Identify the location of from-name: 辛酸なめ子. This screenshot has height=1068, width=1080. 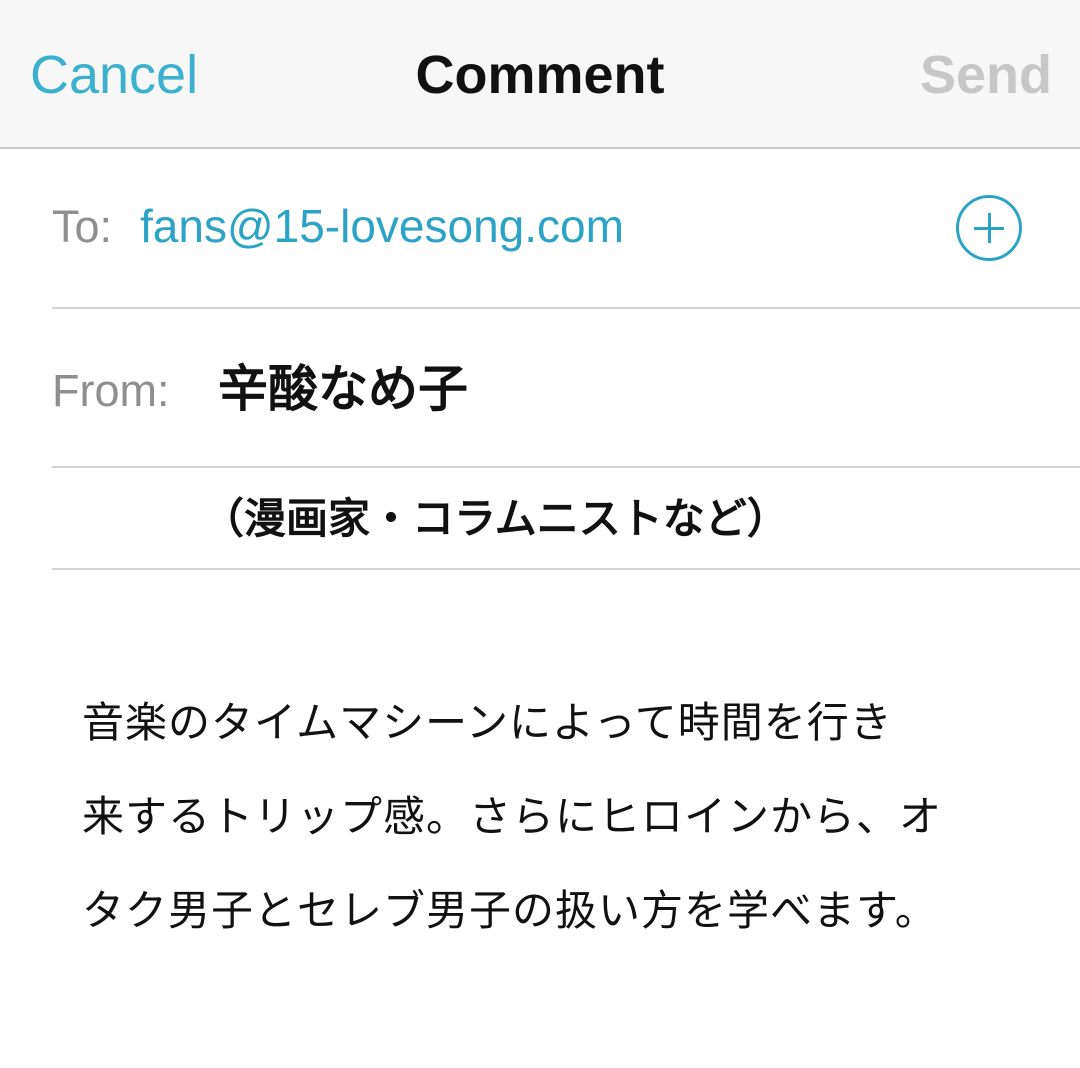
(343, 389).